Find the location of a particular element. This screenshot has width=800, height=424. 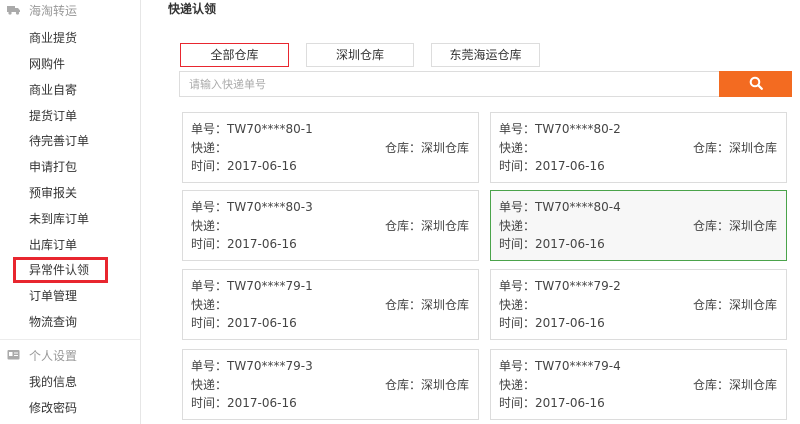

tab-shenzhen-warehouse: 深圳仓库 is located at coordinates (360, 55).